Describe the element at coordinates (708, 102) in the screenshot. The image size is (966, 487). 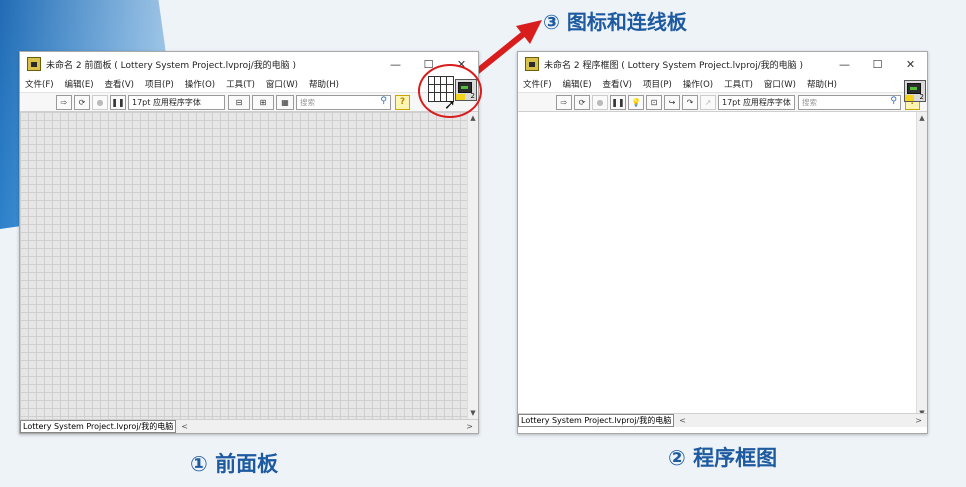
I see `step-out-icon: ↗` at that location.